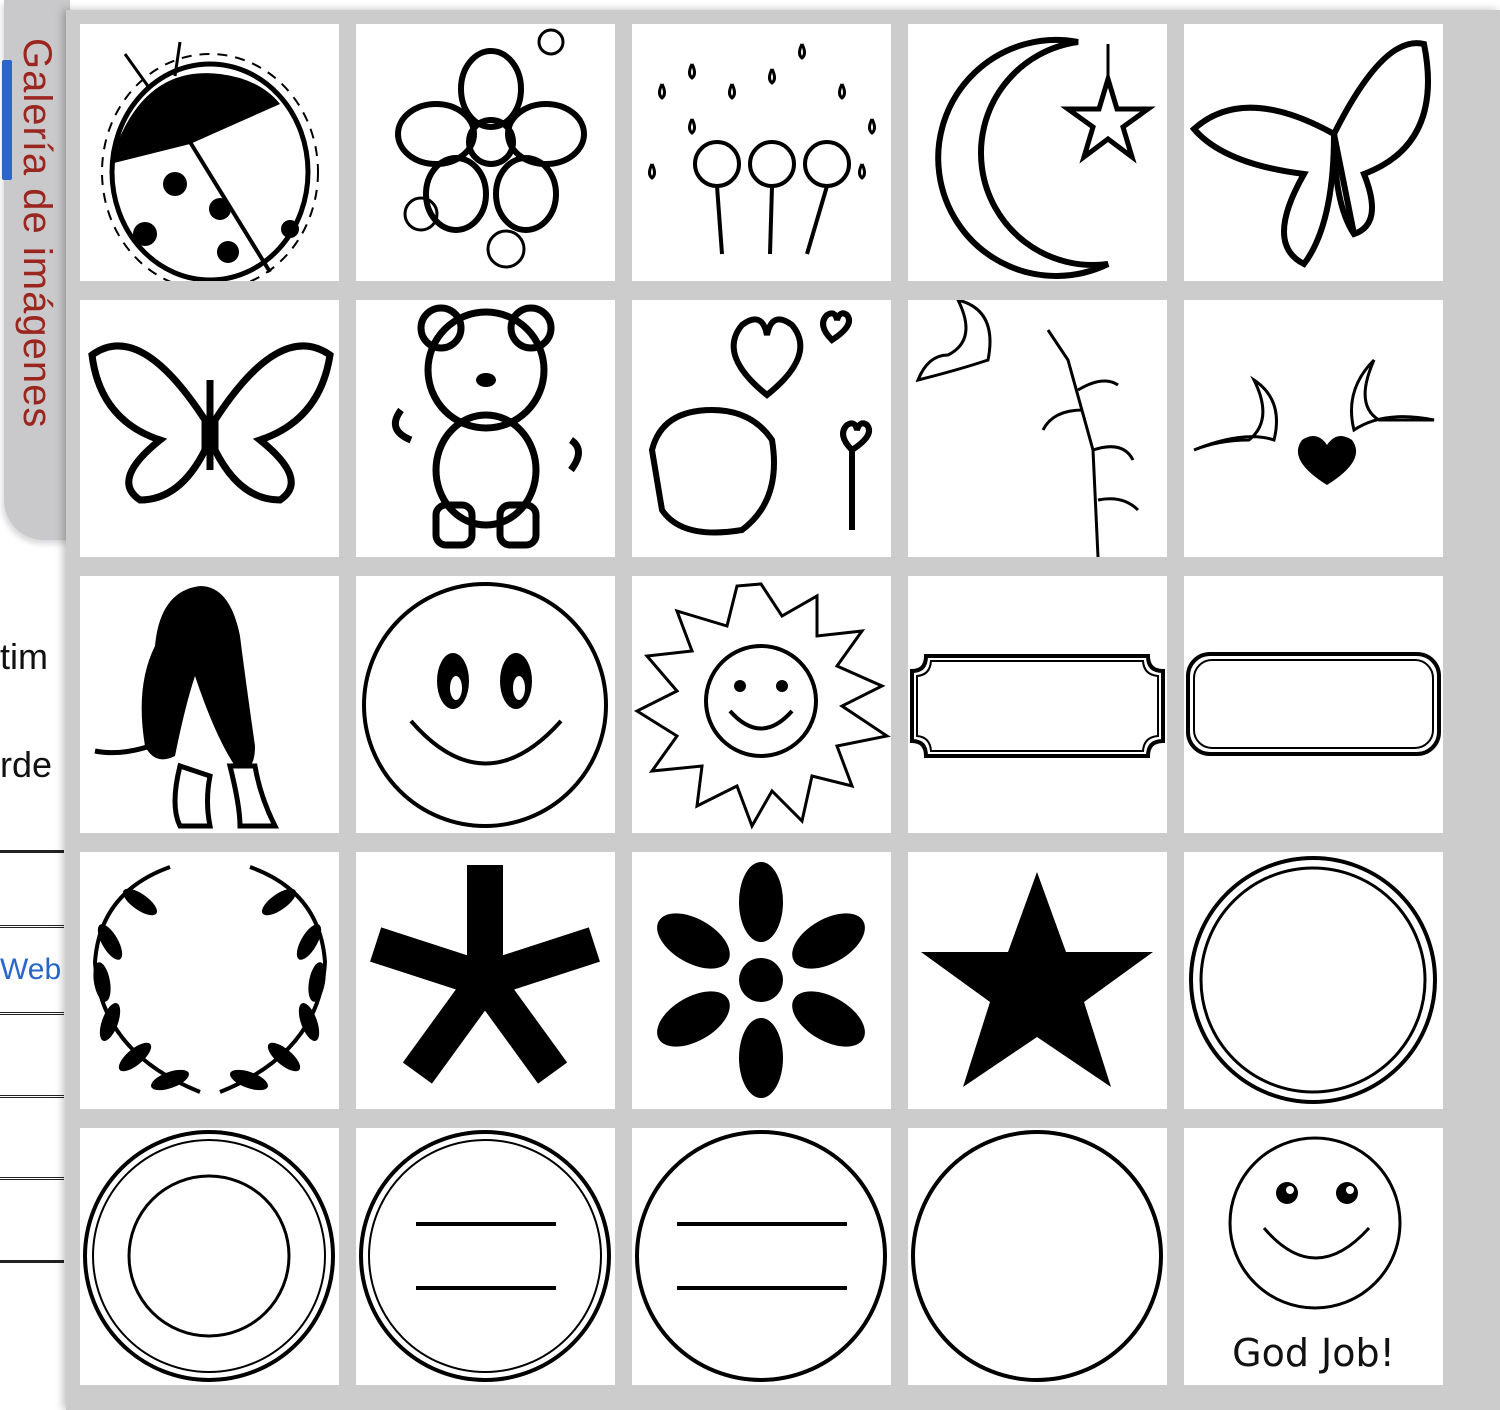 The width and height of the screenshot is (1500, 1410). What do you see at coordinates (30, 970) in the screenshot?
I see `background-link-fragment: Web` at bounding box center [30, 970].